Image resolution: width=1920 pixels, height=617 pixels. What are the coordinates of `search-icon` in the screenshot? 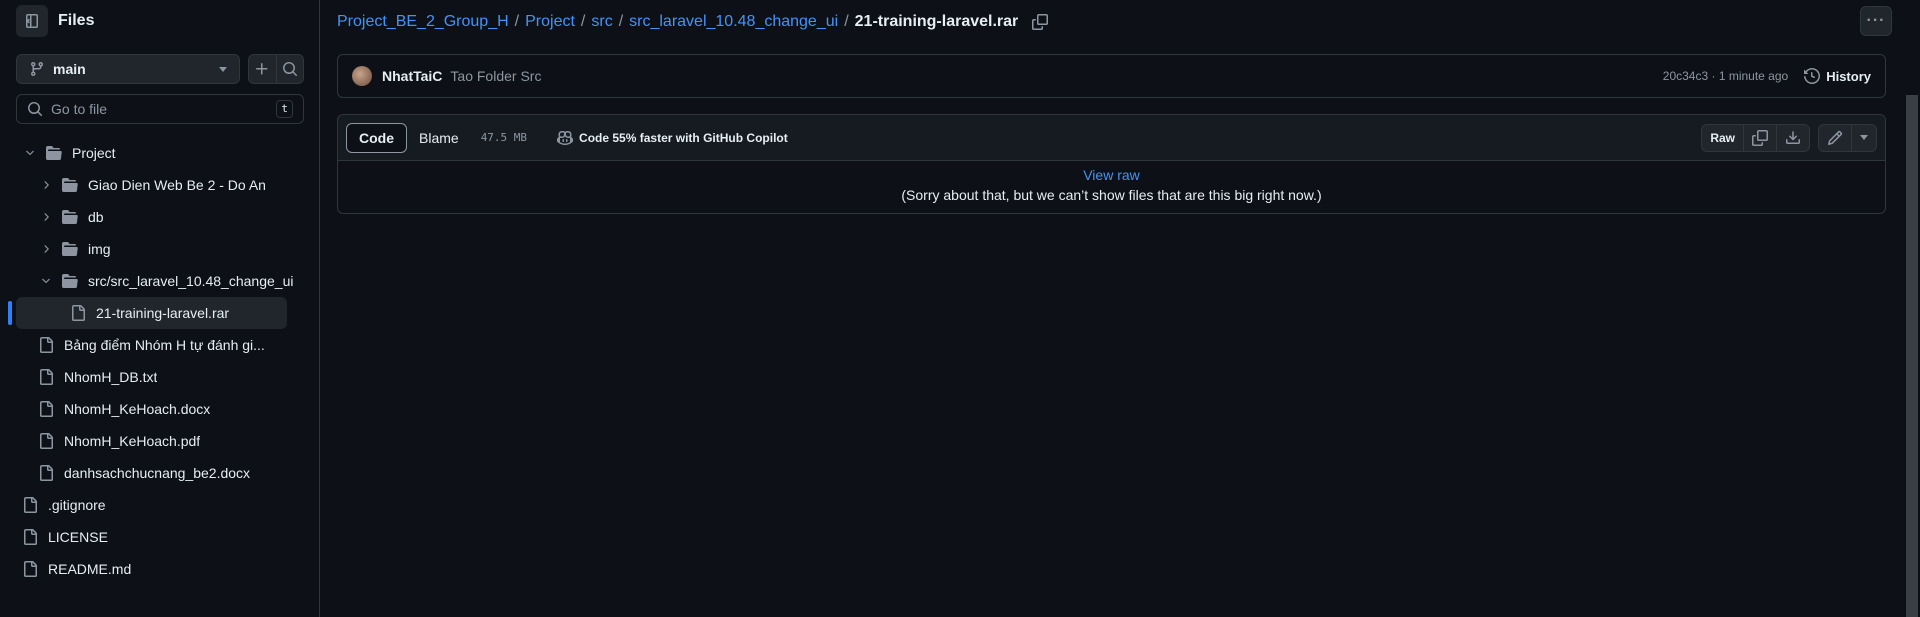 It's located at (35, 109).